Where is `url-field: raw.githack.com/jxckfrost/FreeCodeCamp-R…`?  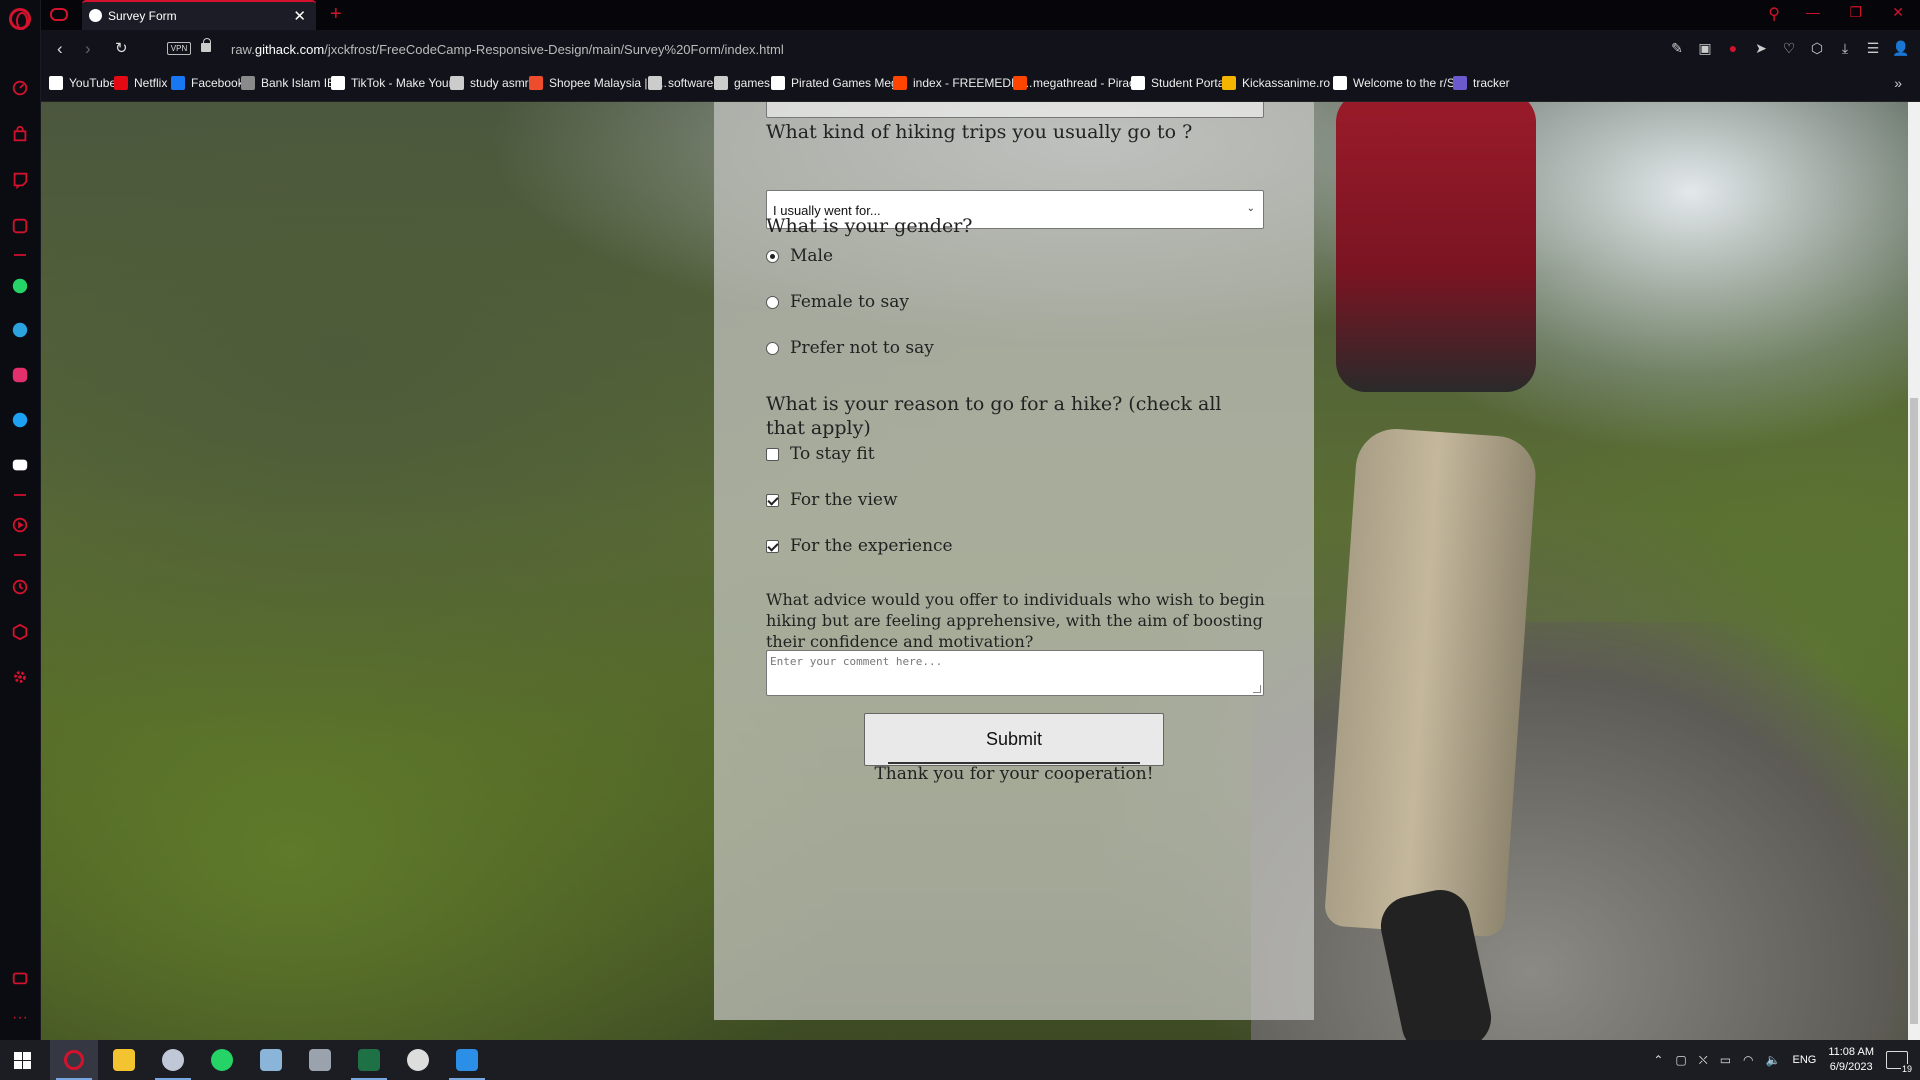 url-field: raw.githack.com/jxckfrost/FreeCodeCamp-R… is located at coordinates (507, 49).